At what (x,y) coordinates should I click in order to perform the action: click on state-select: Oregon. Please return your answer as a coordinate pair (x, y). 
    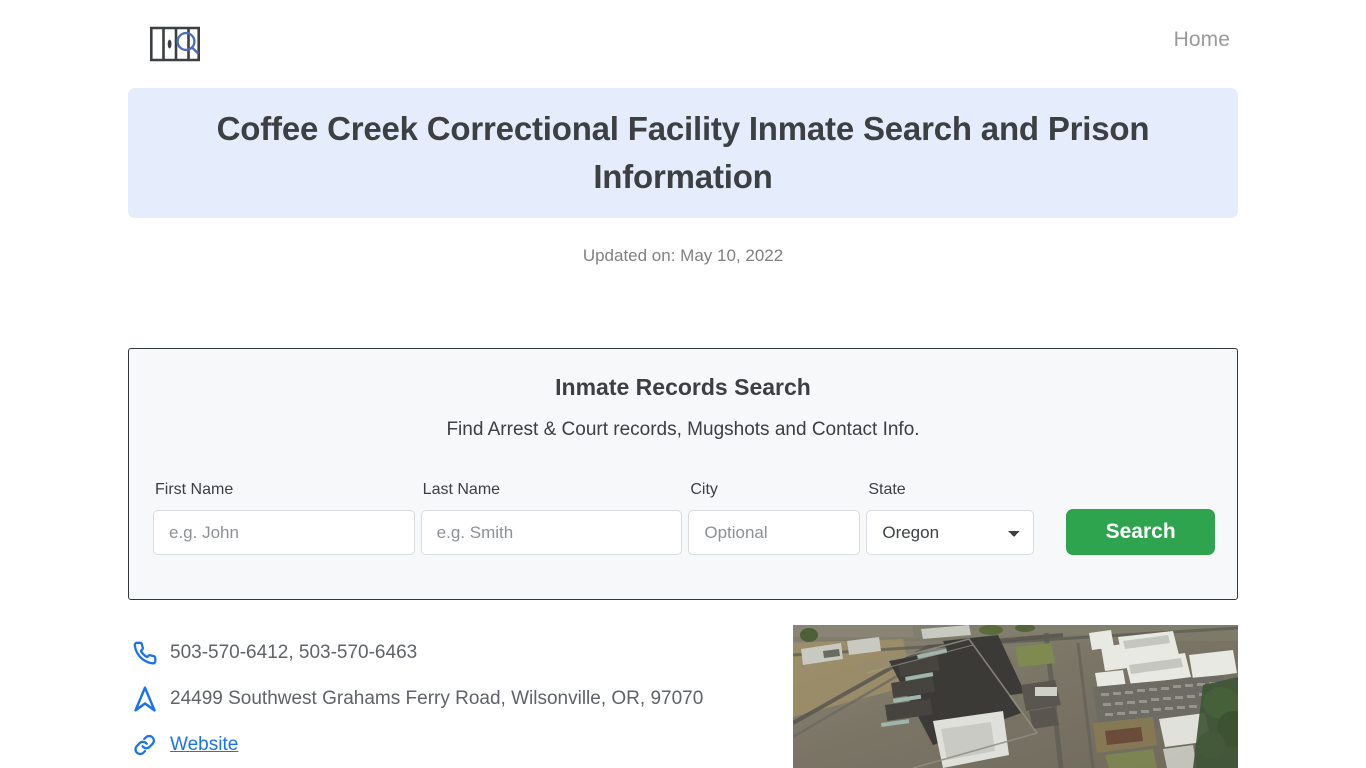
    Looking at the image, I should click on (950, 532).